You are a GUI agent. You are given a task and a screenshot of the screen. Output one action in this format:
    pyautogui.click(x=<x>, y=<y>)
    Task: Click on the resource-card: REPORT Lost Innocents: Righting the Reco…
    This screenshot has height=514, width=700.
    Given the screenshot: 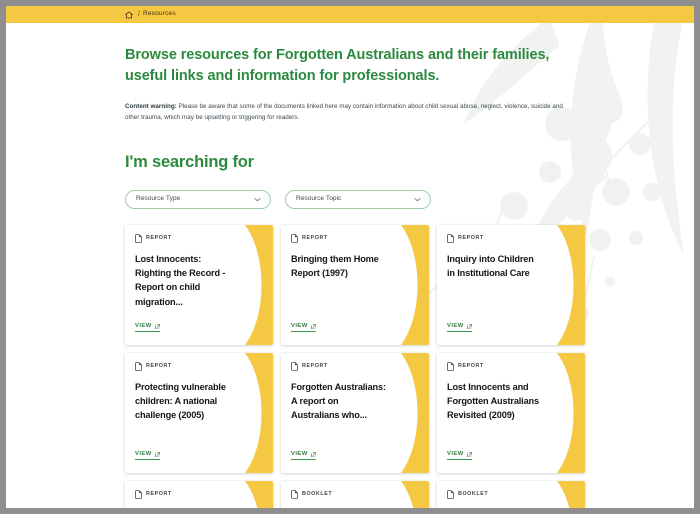 What is the action you would take?
    pyautogui.click(x=199, y=284)
    